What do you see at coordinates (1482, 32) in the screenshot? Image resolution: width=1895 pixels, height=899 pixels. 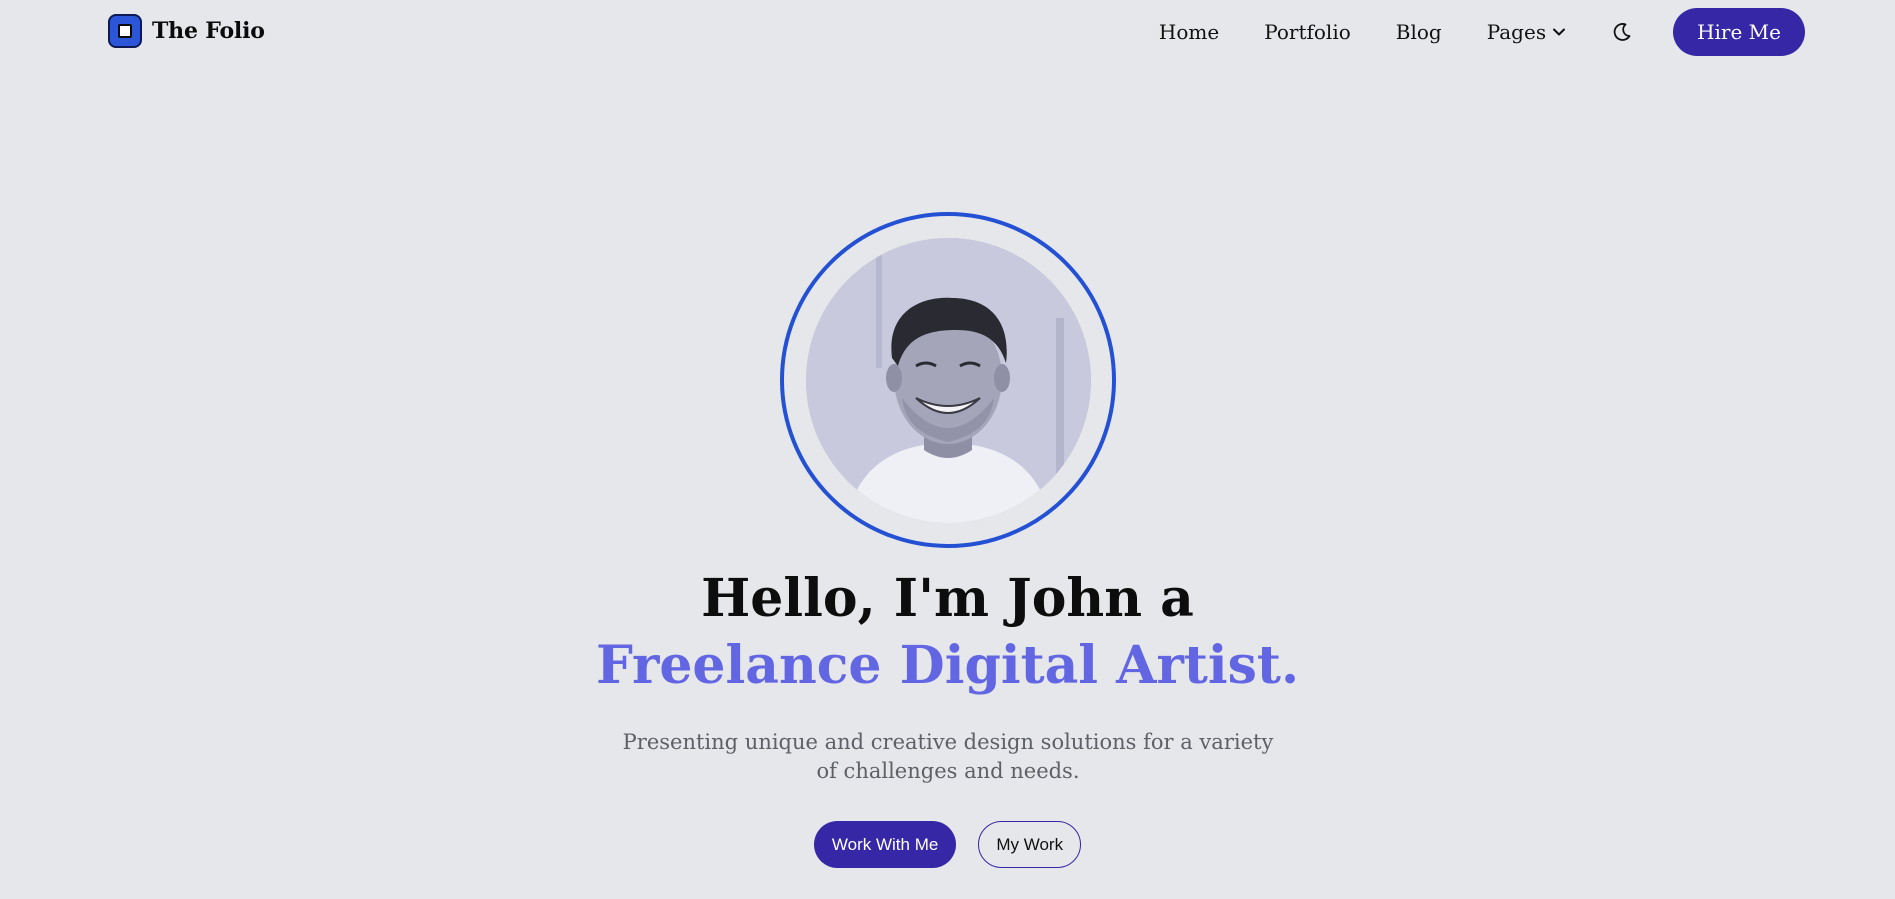 I see `main-nav: Home Portfolio Blog Pages Hire Me` at bounding box center [1482, 32].